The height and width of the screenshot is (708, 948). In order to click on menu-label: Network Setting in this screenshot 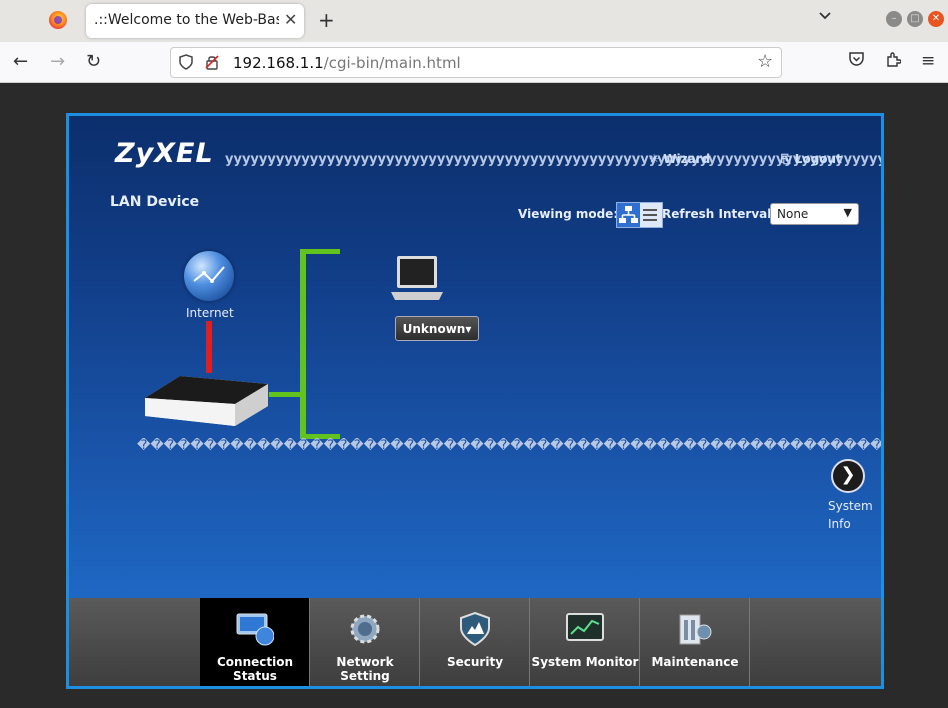, I will do `click(365, 669)`.